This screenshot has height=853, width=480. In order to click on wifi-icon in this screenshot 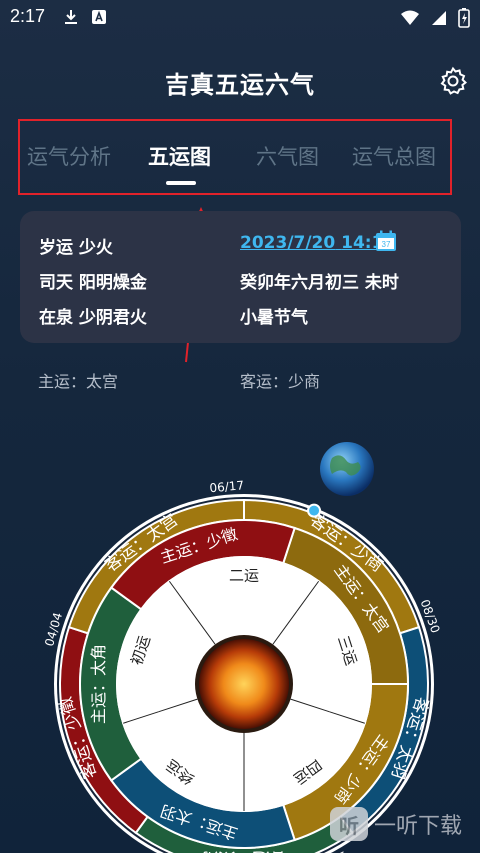, I will do `click(410, 17)`.